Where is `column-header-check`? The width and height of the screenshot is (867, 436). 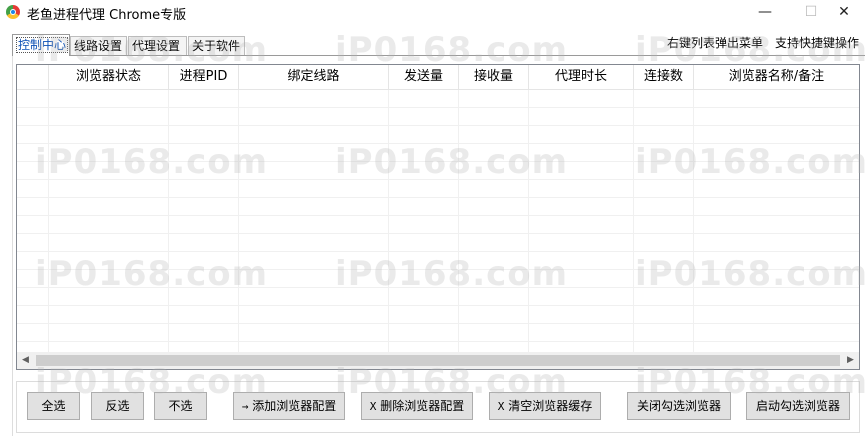
column-header-check is located at coordinates (33, 77).